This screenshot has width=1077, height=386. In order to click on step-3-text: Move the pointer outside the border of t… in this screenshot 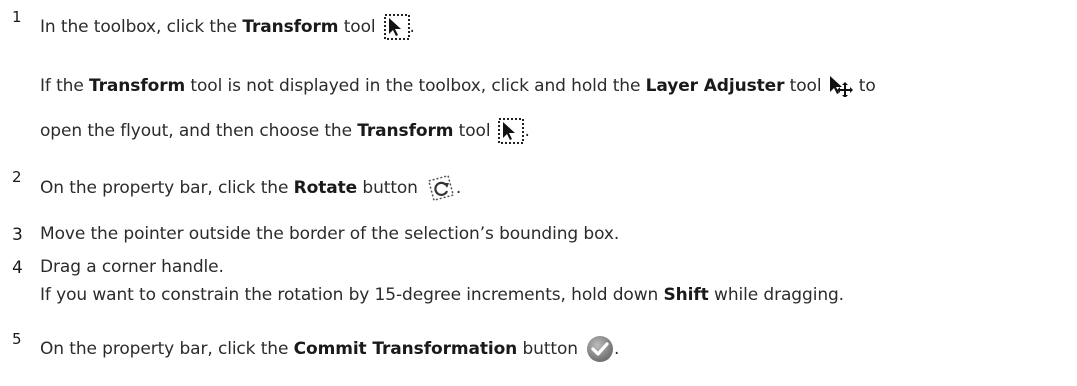, I will do `click(330, 234)`.